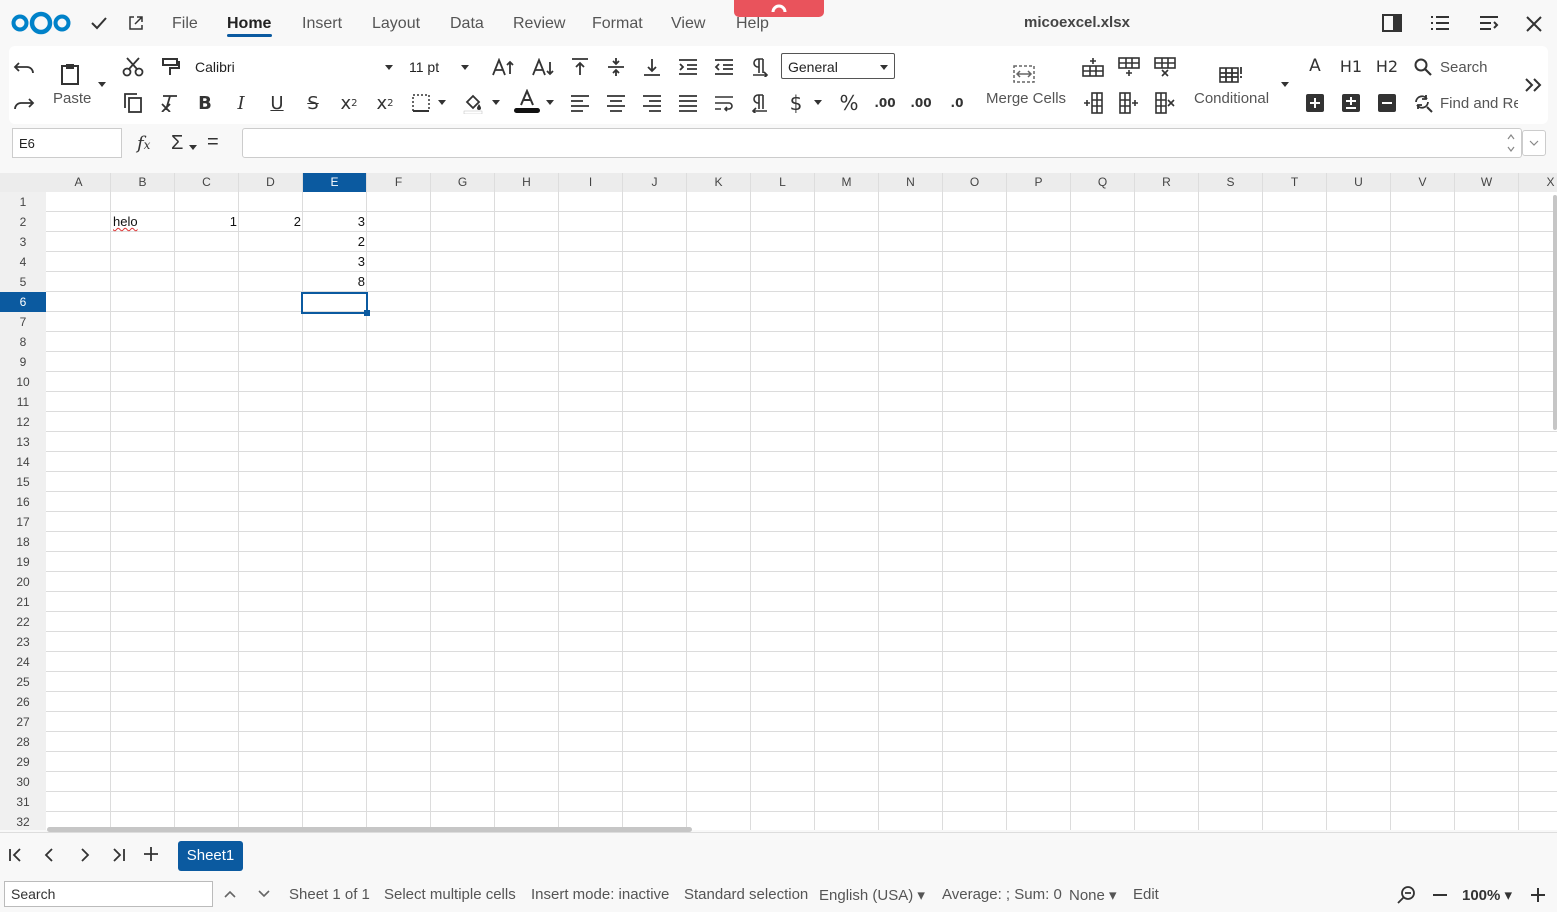 The height and width of the screenshot is (912, 1557). I want to click on redo-icon, so click(24, 103).